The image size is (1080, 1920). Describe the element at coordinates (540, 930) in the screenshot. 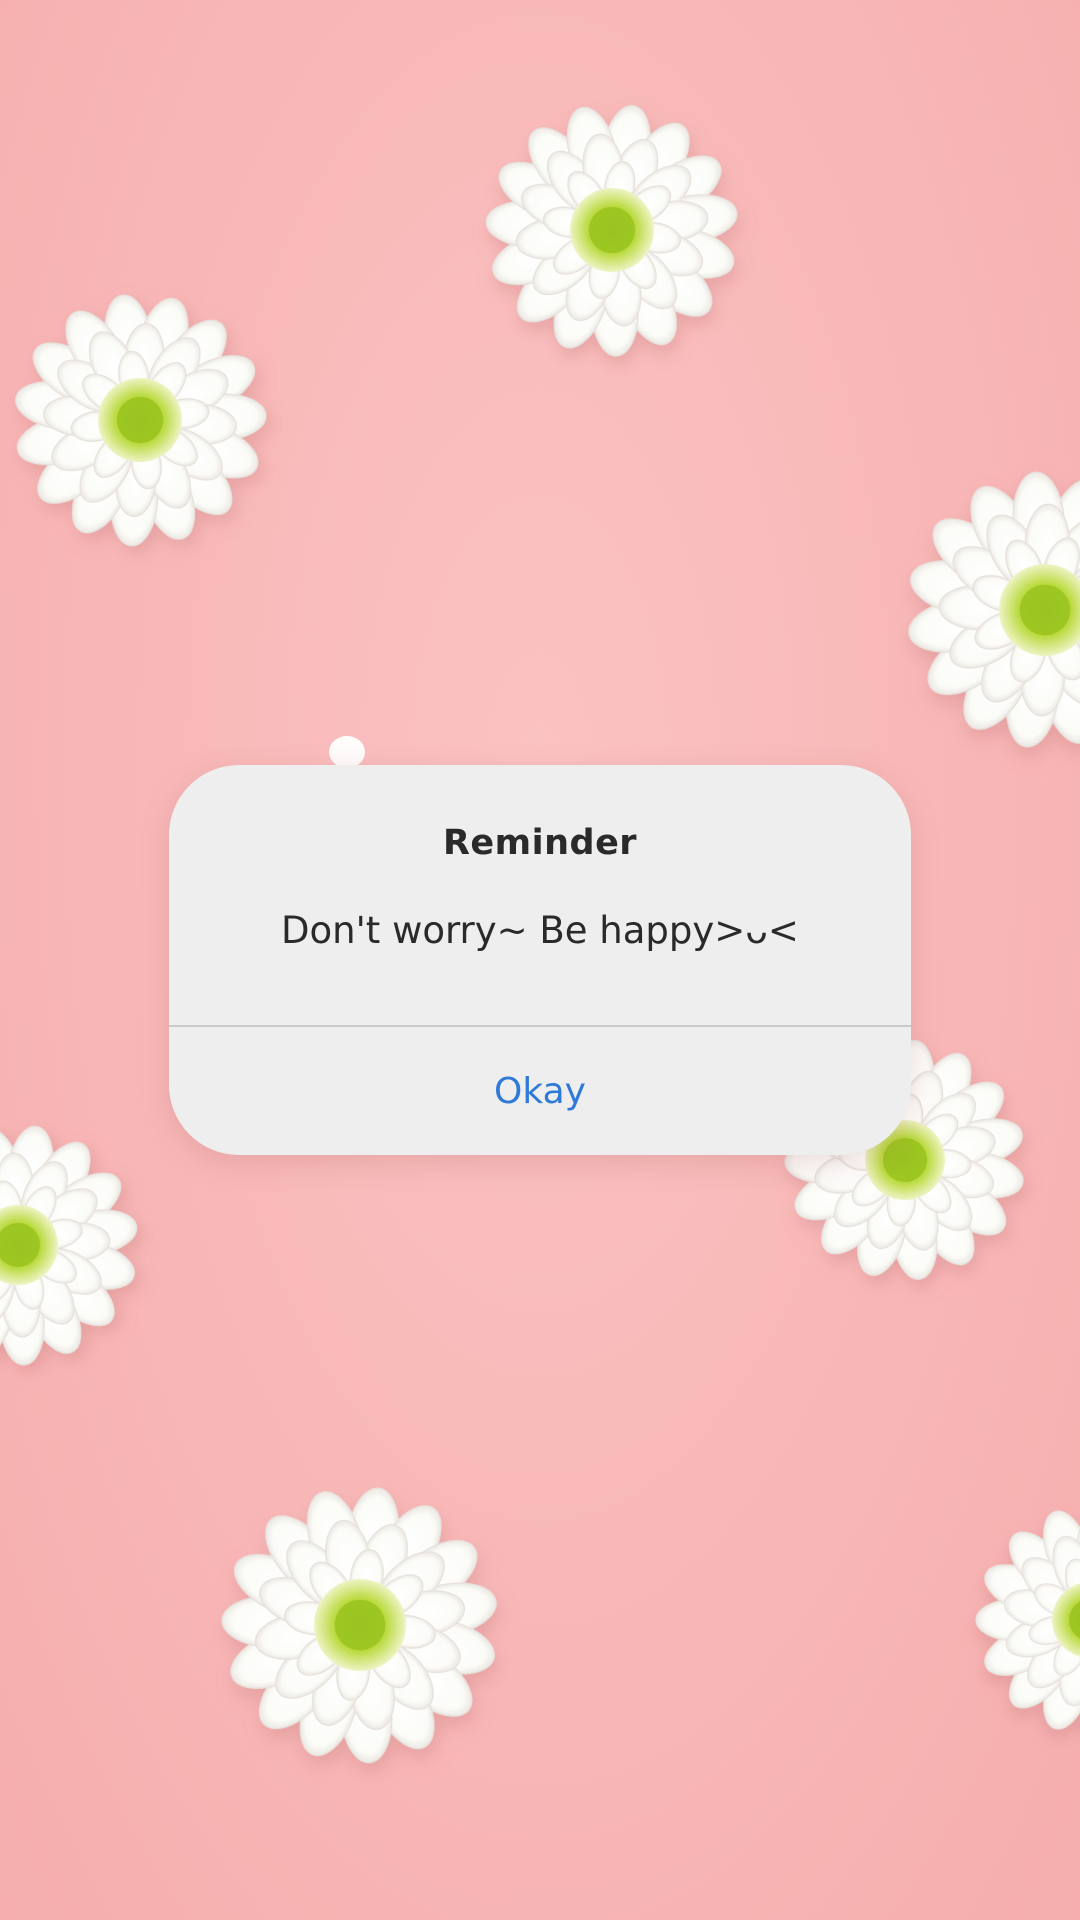

I see `dialog-message: Don't worry~ Be happy>ᴗ<` at that location.